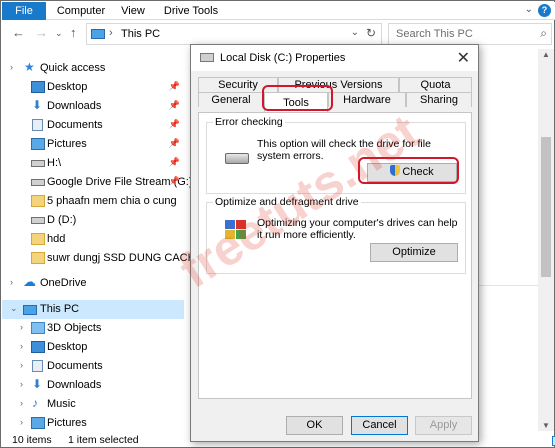 The width and height of the screenshot is (555, 448). I want to click on sidebar-item-folder: suwr dungj SSD DUNG CACH, so click(99, 258).